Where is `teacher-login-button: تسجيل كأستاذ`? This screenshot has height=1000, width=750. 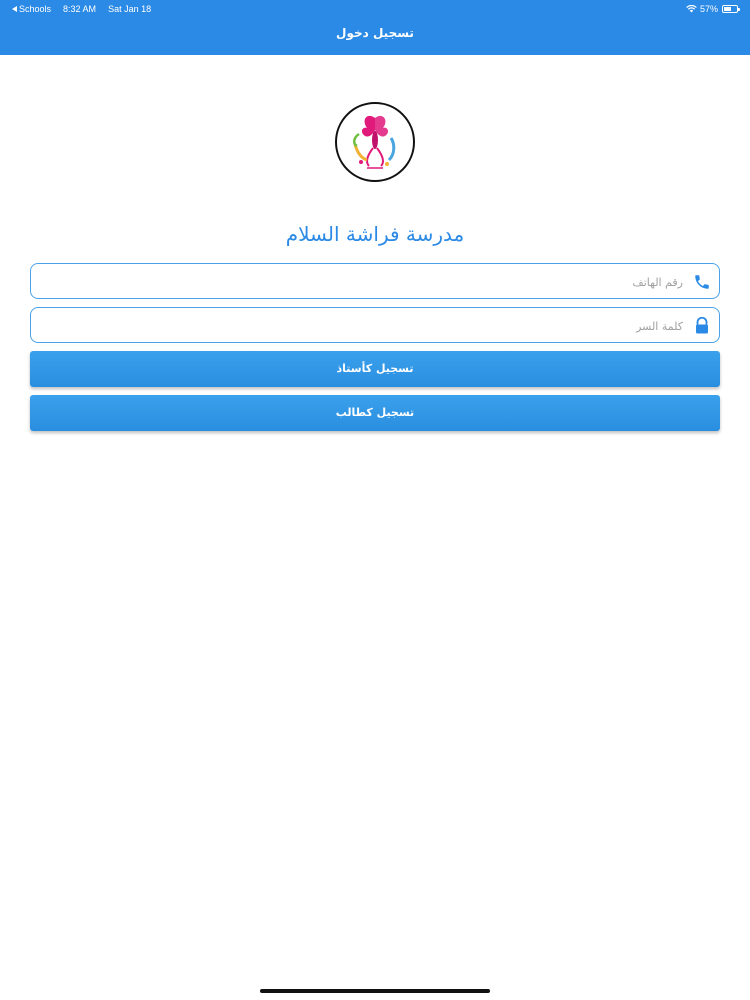 teacher-login-button: تسجيل كأستاذ is located at coordinates (375, 369).